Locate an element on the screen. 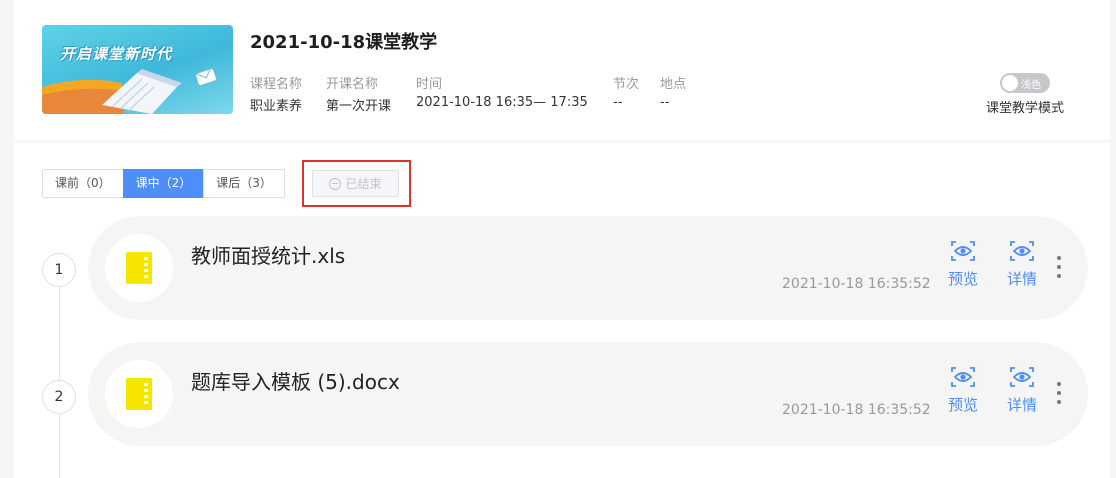 This screenshot has width=1116, height=478. meta-time-label: 时间 is located at coordinates (429, 84).